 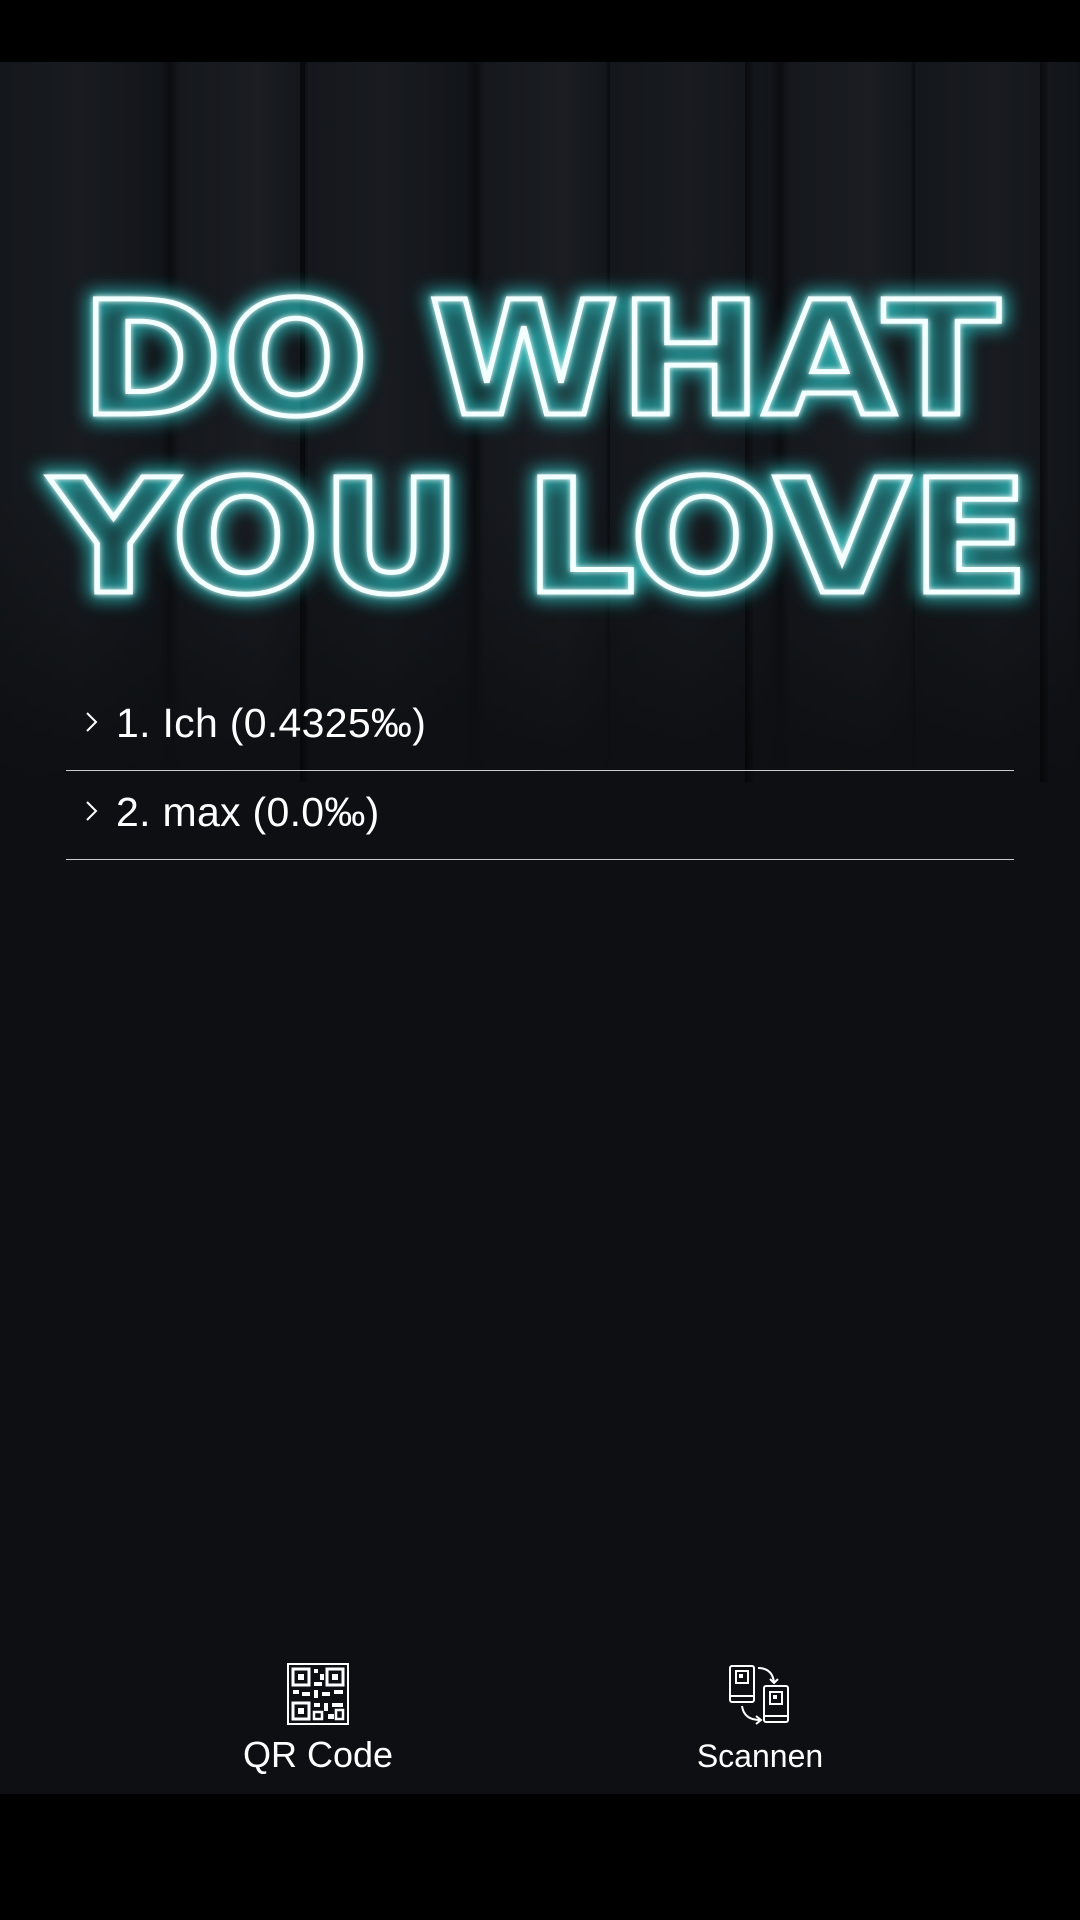 I want to click on list-item: 2. max (0.0‰), so click(x=540, y=815).